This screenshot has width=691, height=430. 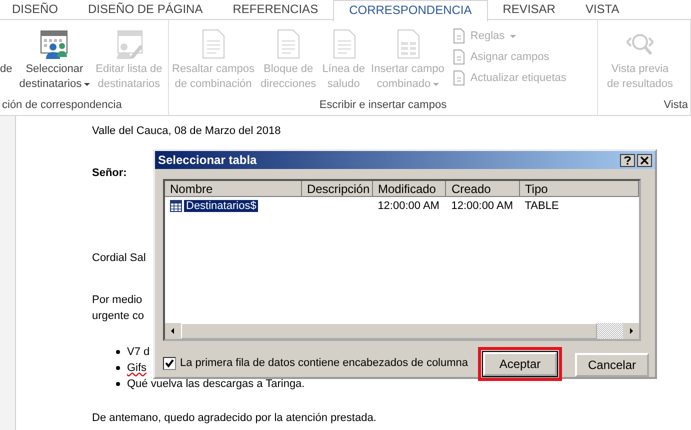 What do you see at coordinates (644, 160) in the screenshot?
I see `close-icon` at bounding box center [644, 160].